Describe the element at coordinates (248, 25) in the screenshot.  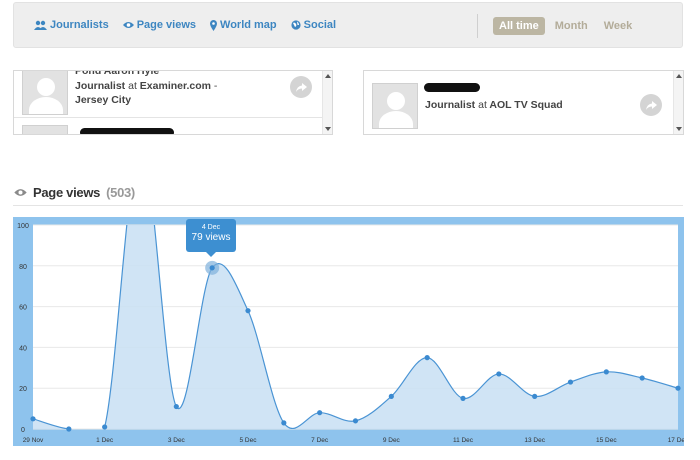
I see `nav-world-map-label: World map` at that location.